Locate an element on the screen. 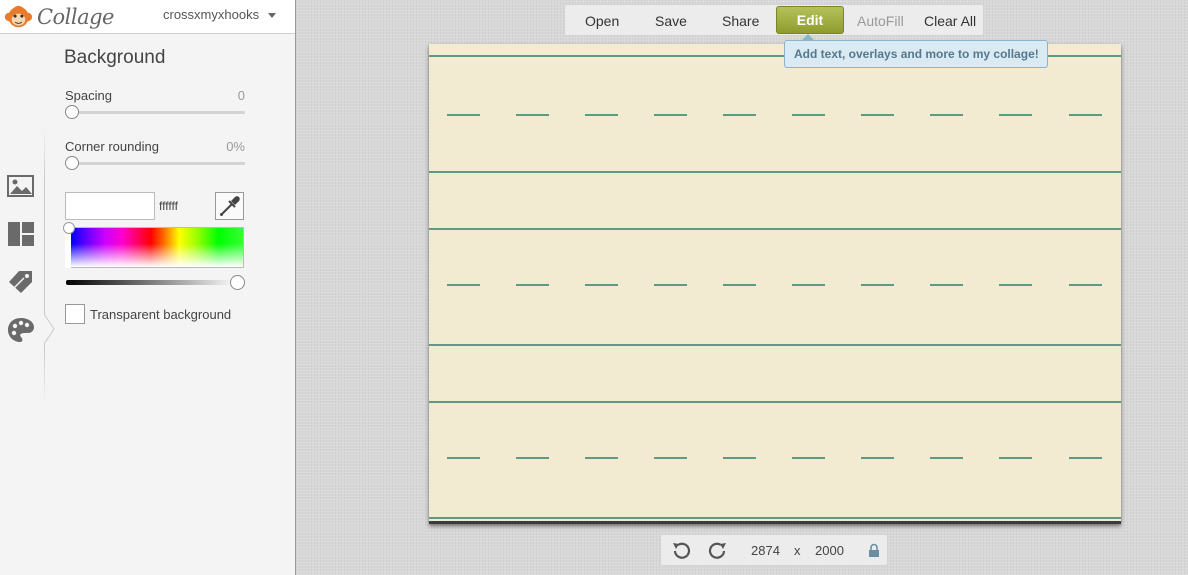 The height and width of the screenshot is (575, 1188). canvas-size-bar: 2874 x 2000 is located at coordinates (774, 550).